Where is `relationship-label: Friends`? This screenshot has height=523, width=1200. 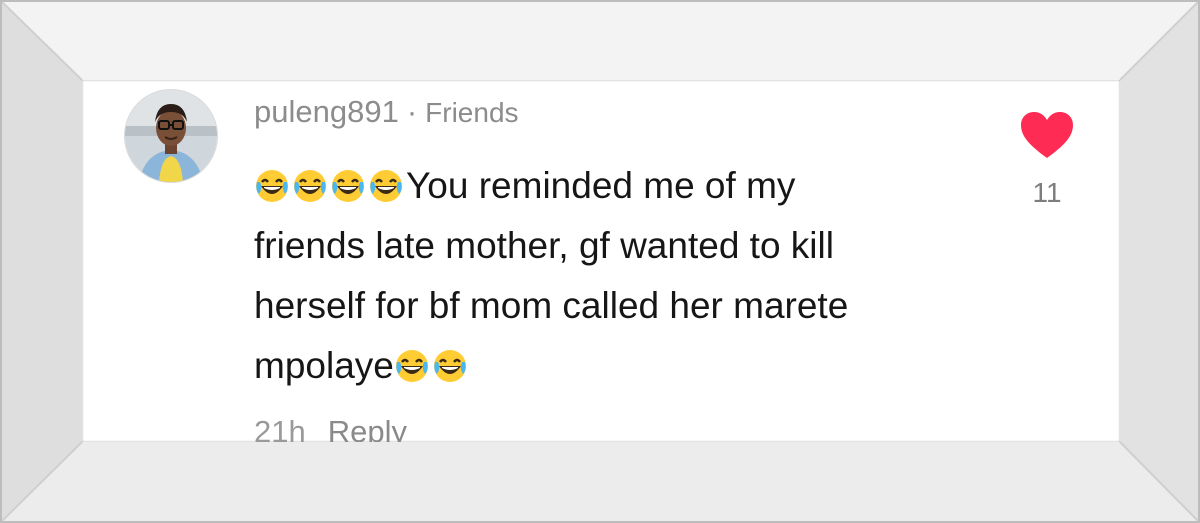
relationship-label: Friends is located at coordinates (472, 112).